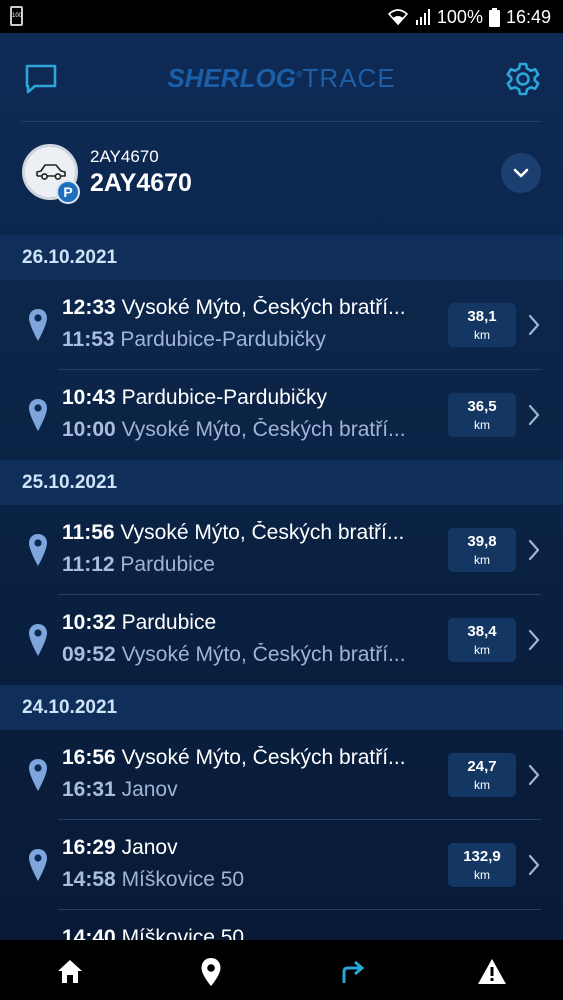 This screenshot has height=1000, width=563. Describe the element at coordinates (281, 16) in the screenshot. I see `status-bar: 100 100% 16:49` at that location.